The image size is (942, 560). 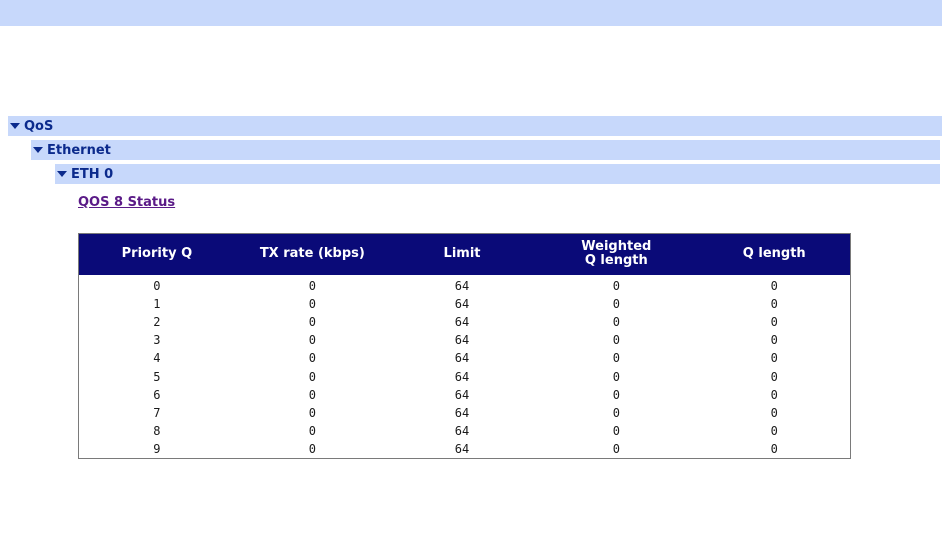 I want to click on cell-priority: 6, so click(x=157, y=394).